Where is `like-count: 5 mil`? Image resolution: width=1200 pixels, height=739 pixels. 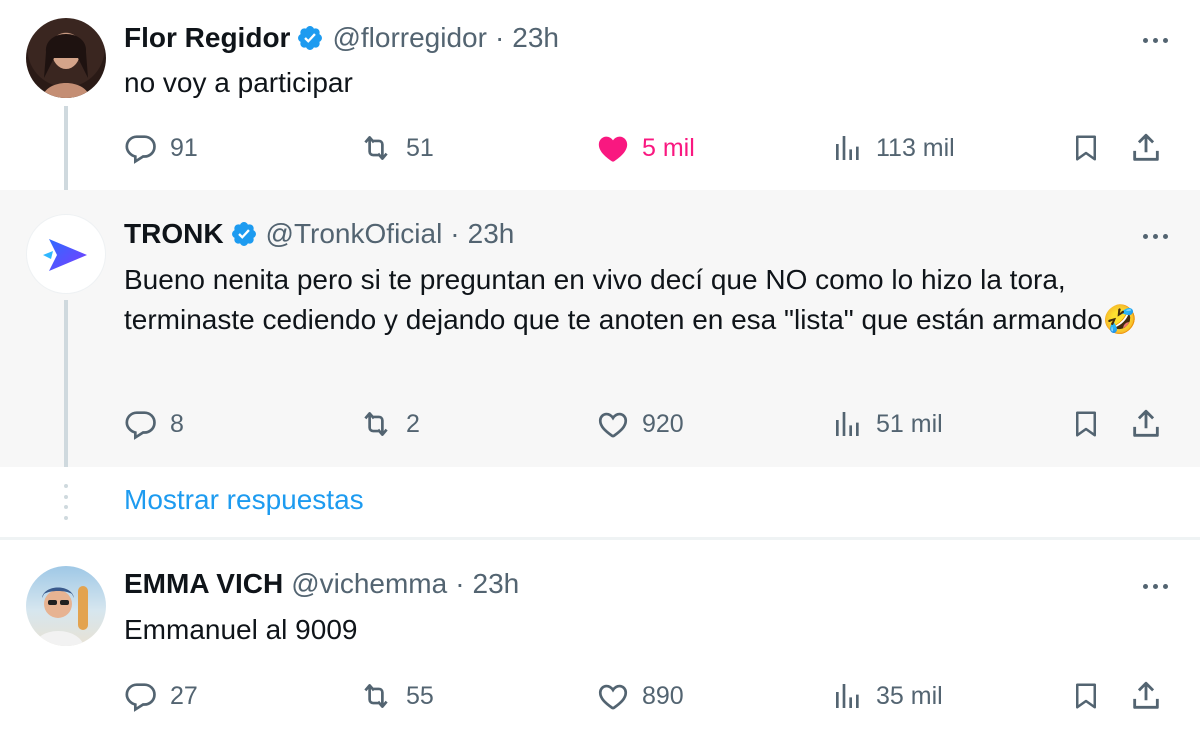
like-count: 5 mil is located at coordinates (668, 147).